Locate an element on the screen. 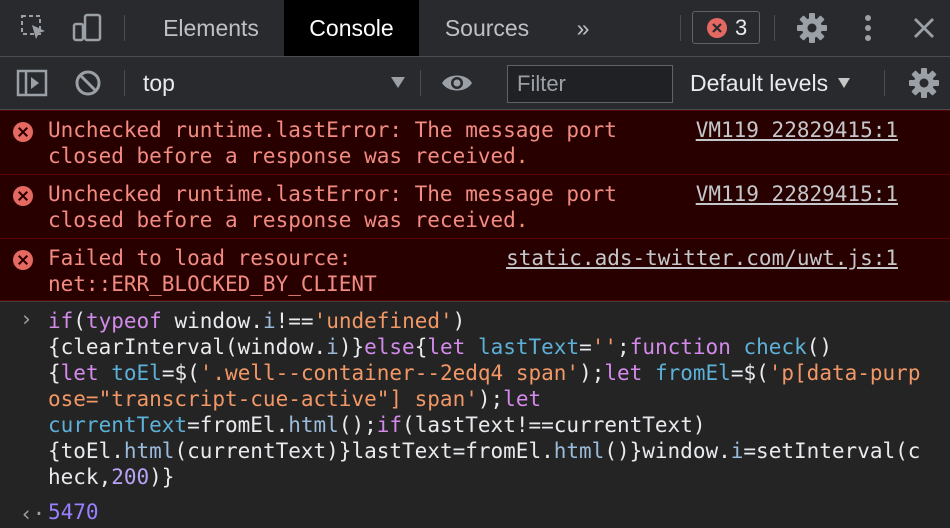 The image size is (950, 528). input-prompt-icon: › is located at coordinates (26, 319).